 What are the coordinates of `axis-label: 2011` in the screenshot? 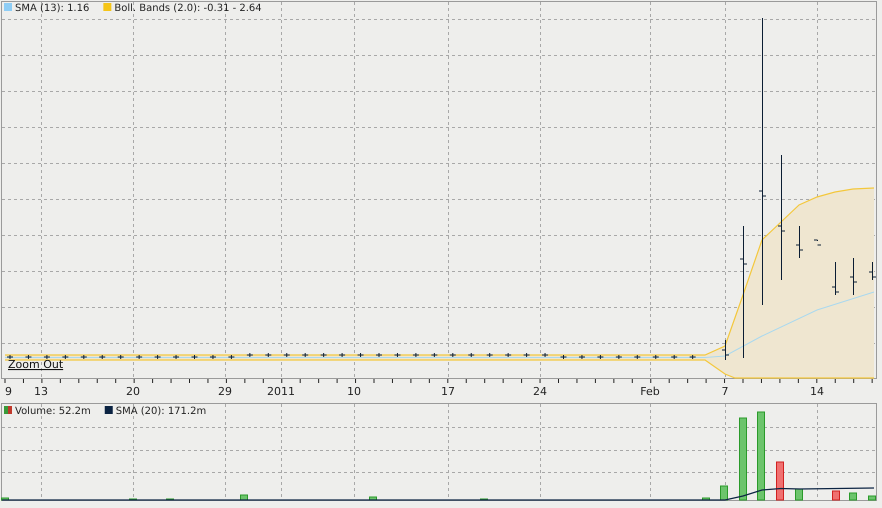 It's located at (281, 391).